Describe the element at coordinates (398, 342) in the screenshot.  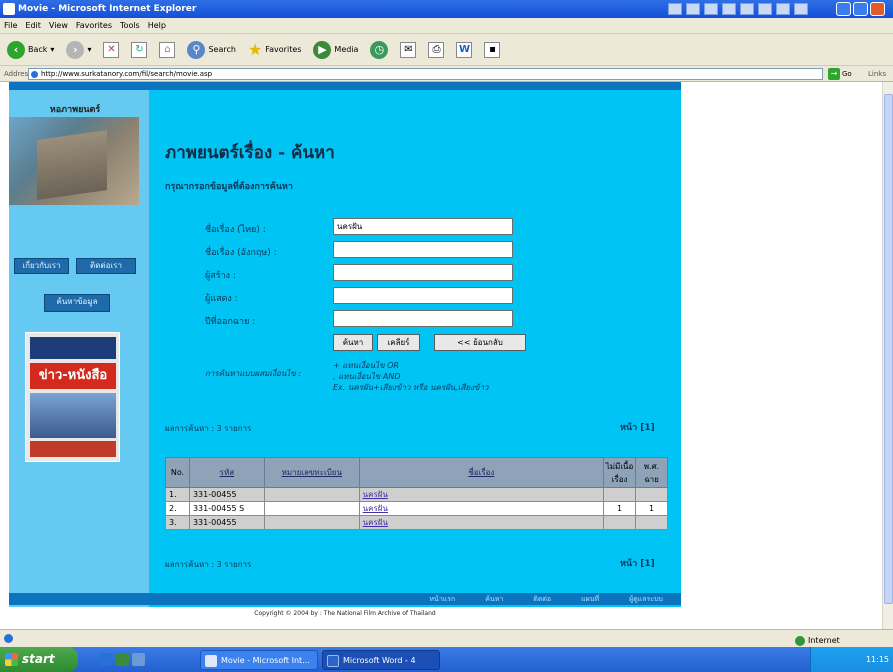
I see `clear-button: เคลียร์` at that location.